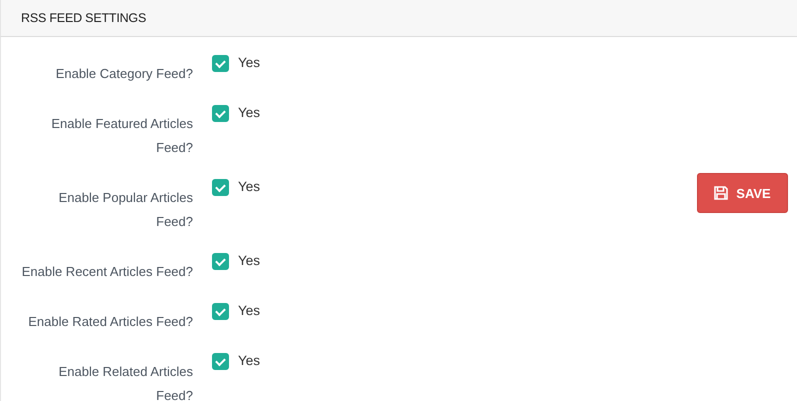 The image size is (797, 401). I want to click on setting-label: Enable Popular Articles Feed?, so click(125, 210).